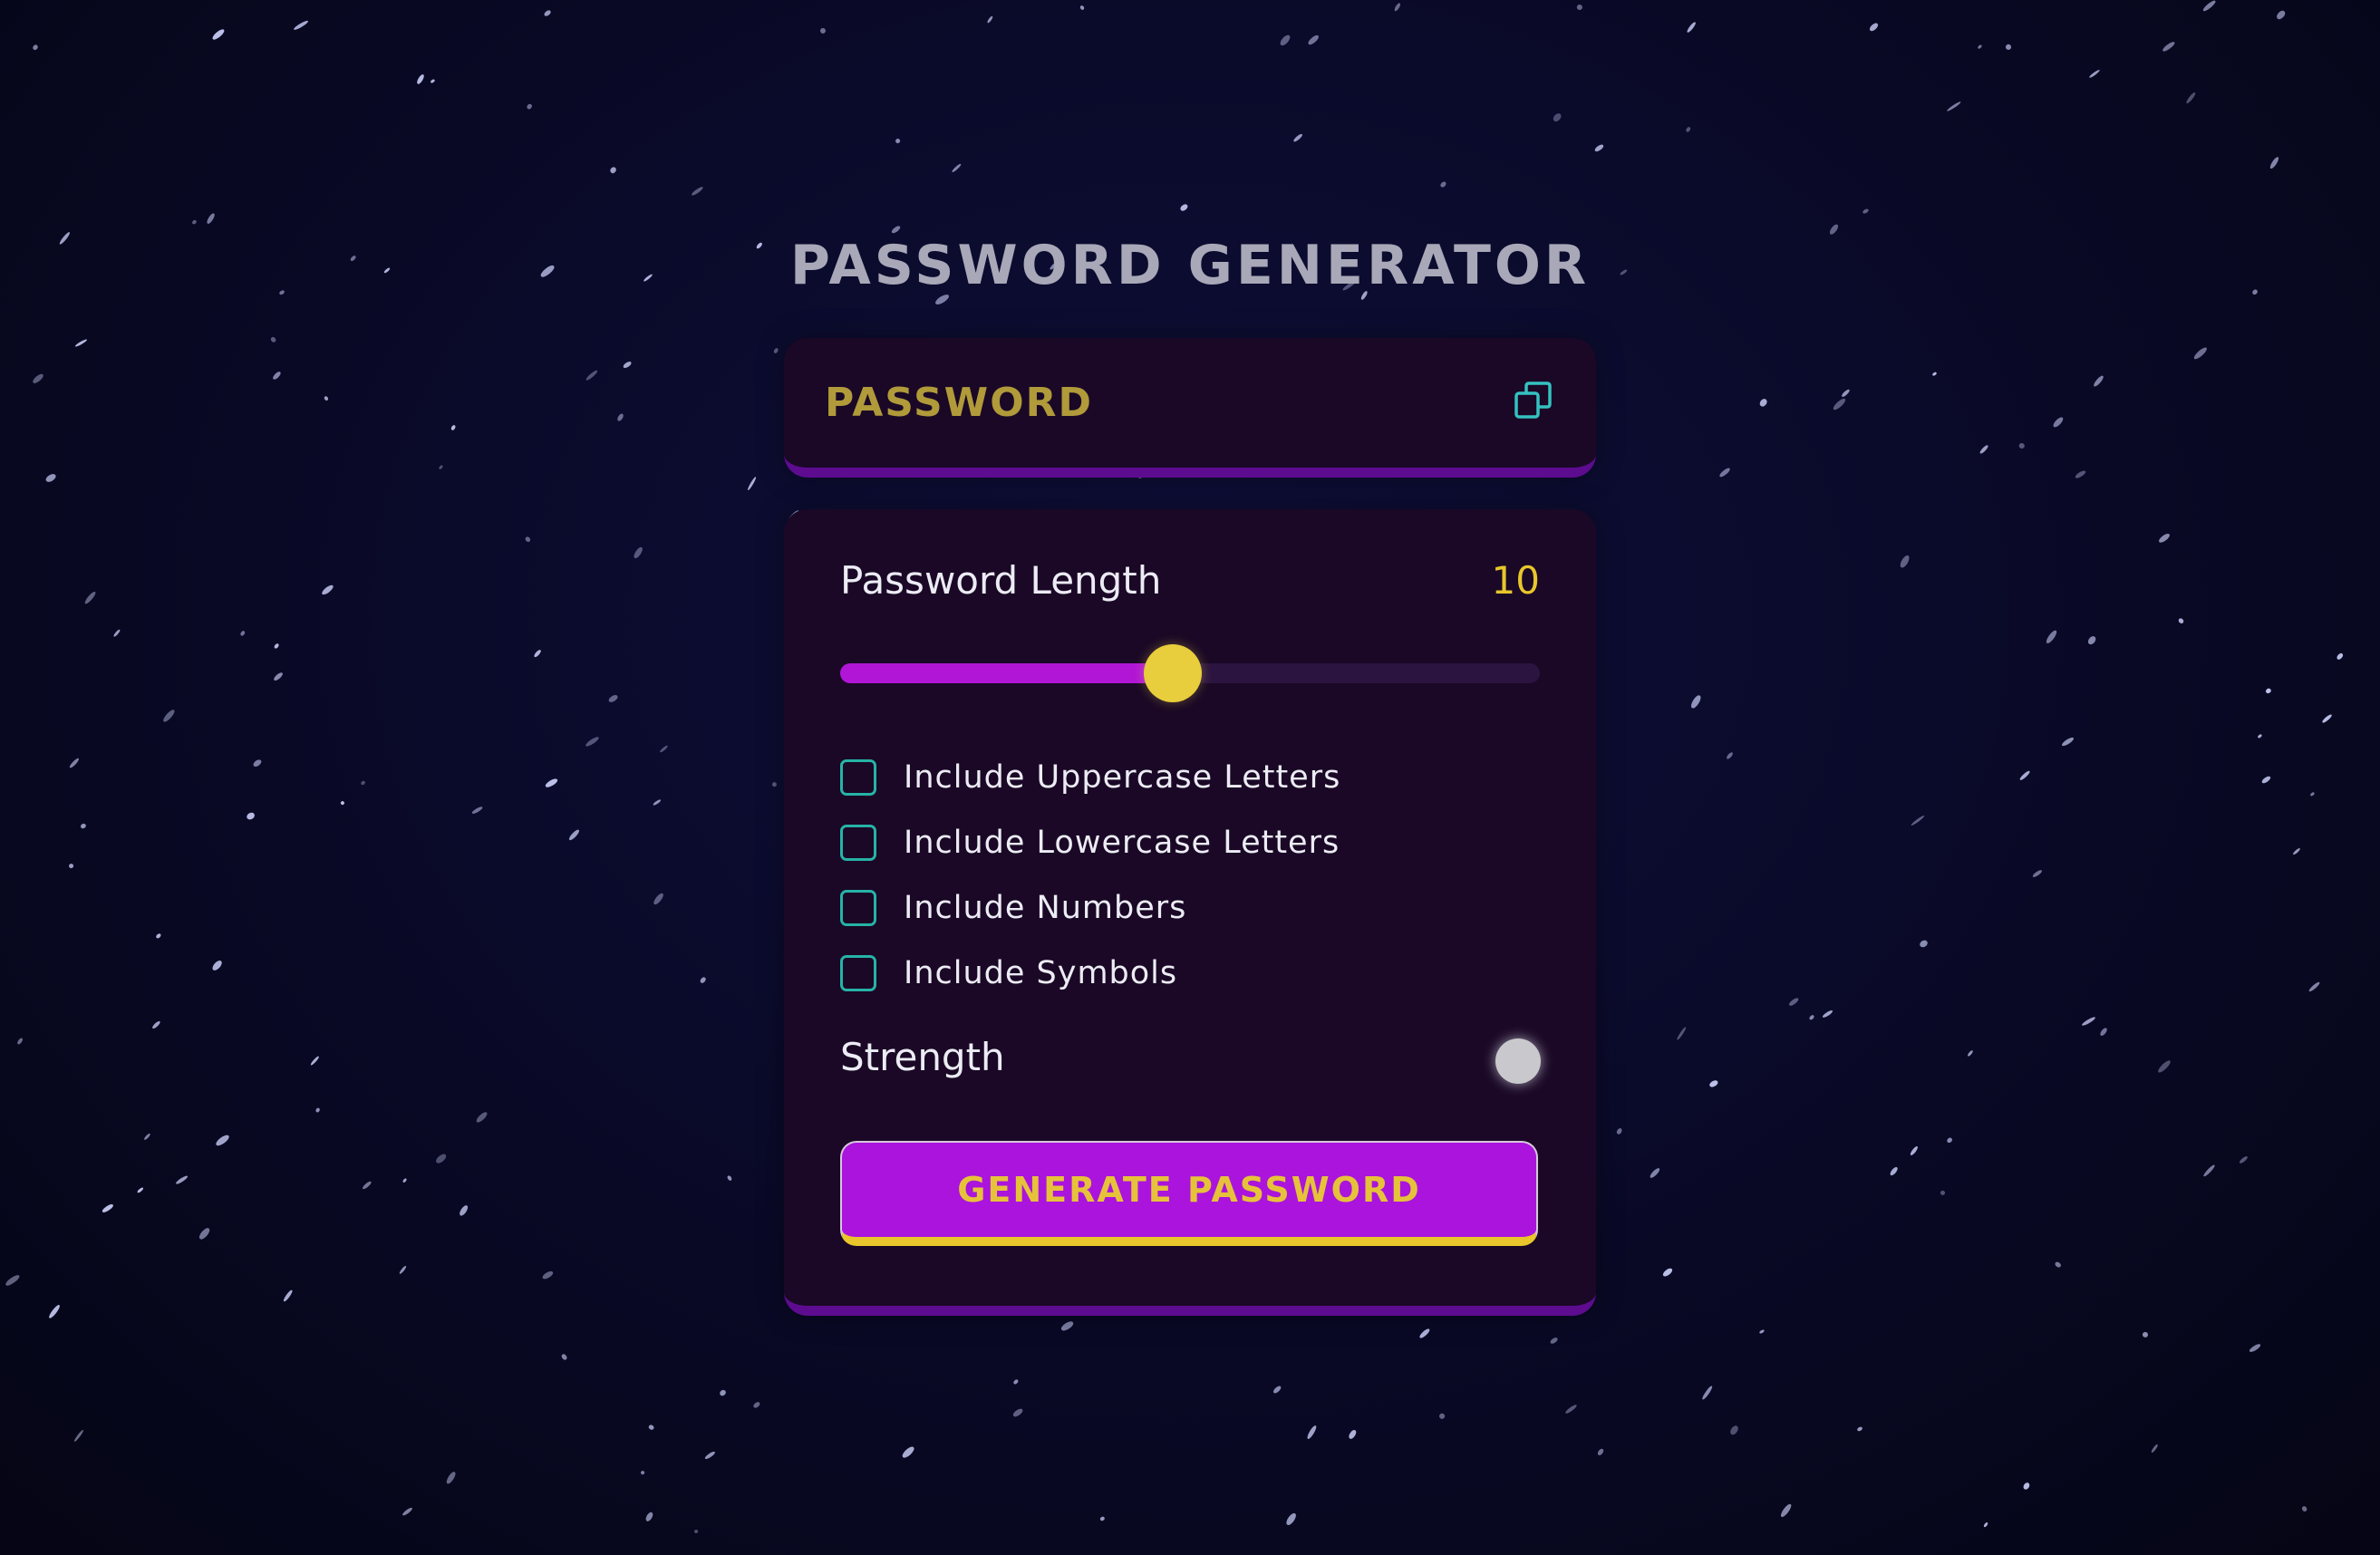 The image size is (2380, 1555). I want to click on generate-password-button: GENERATE PASSWORD, so click(1189, 1193).